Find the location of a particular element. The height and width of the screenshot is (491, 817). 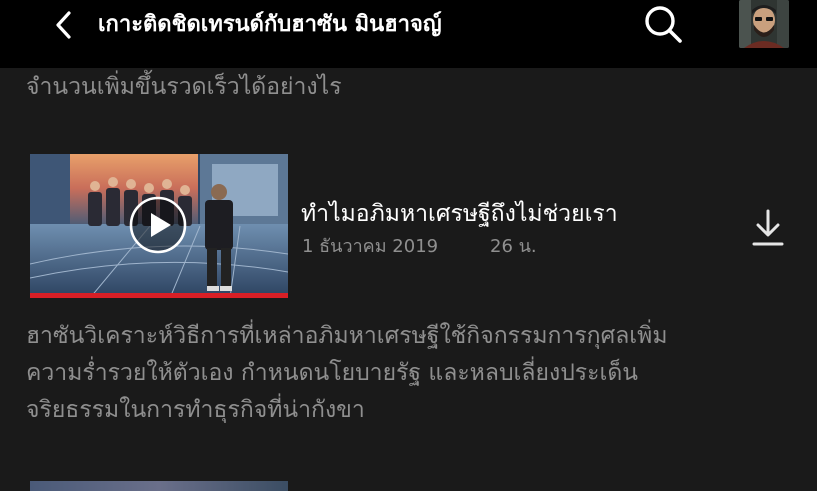

search-button is located at coordinates (663, 24).